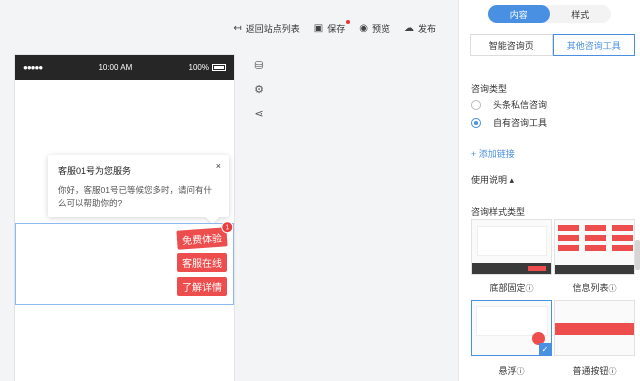  I want to click on close-icon: ×, so click(218, 166).